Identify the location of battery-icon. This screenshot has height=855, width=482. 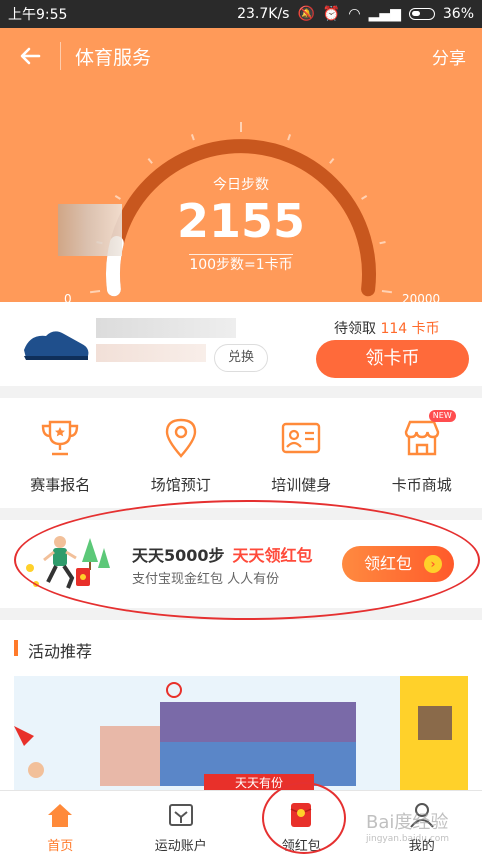
(421, 14).